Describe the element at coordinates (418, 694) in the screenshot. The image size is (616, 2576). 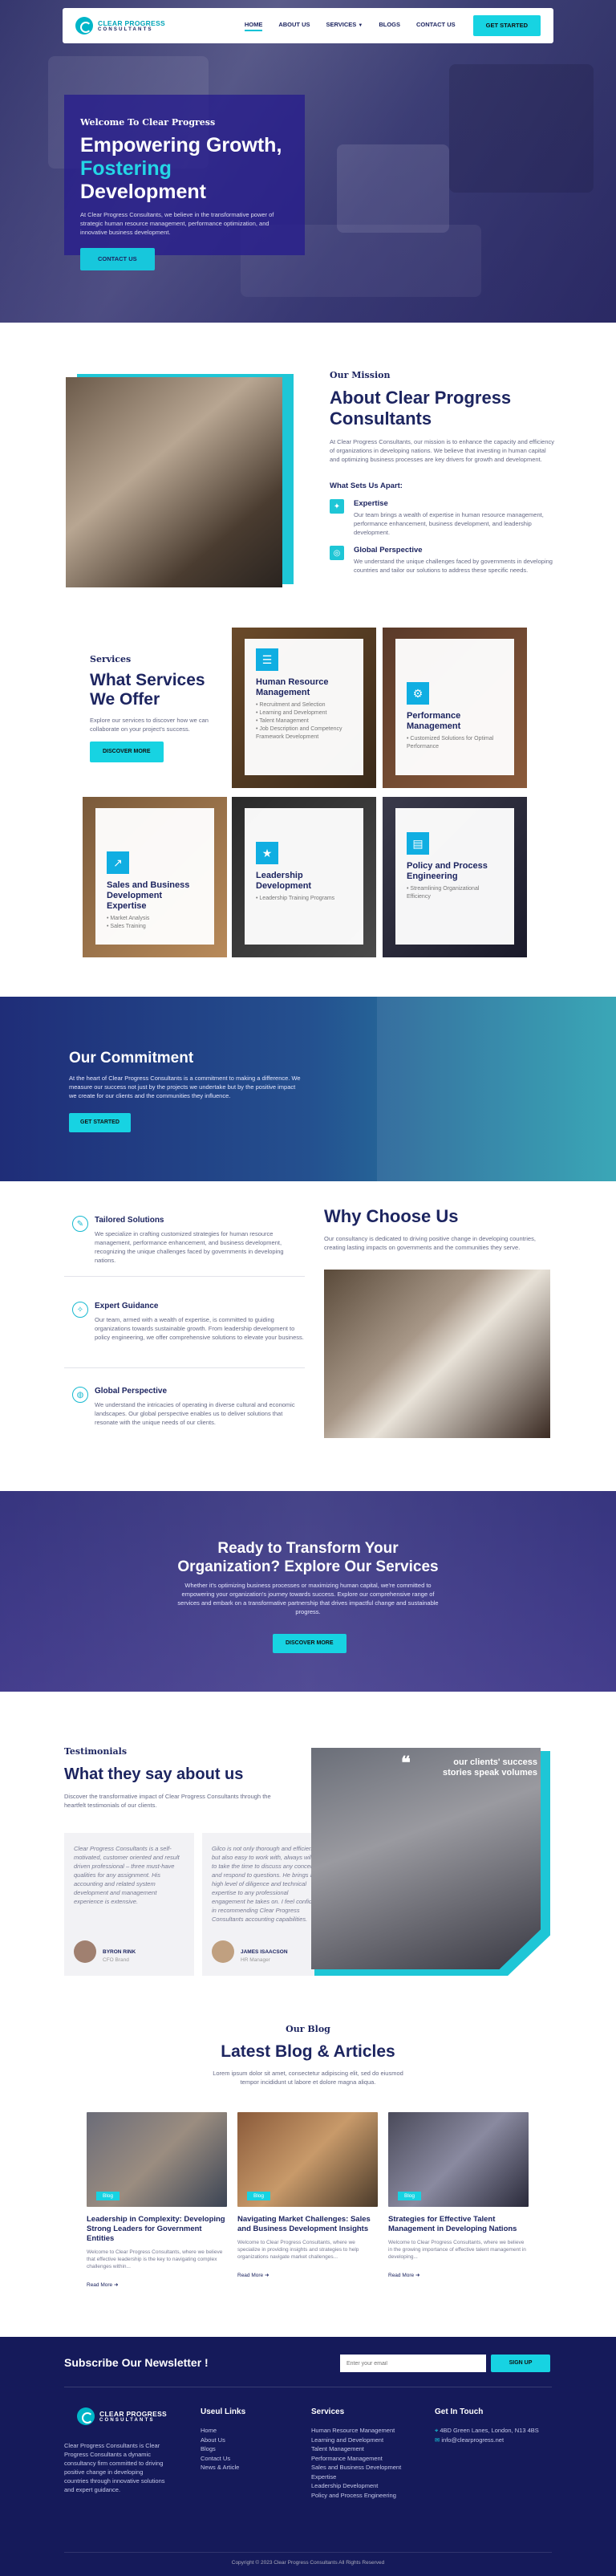
I see `performance-icon: ⚙` at that location.